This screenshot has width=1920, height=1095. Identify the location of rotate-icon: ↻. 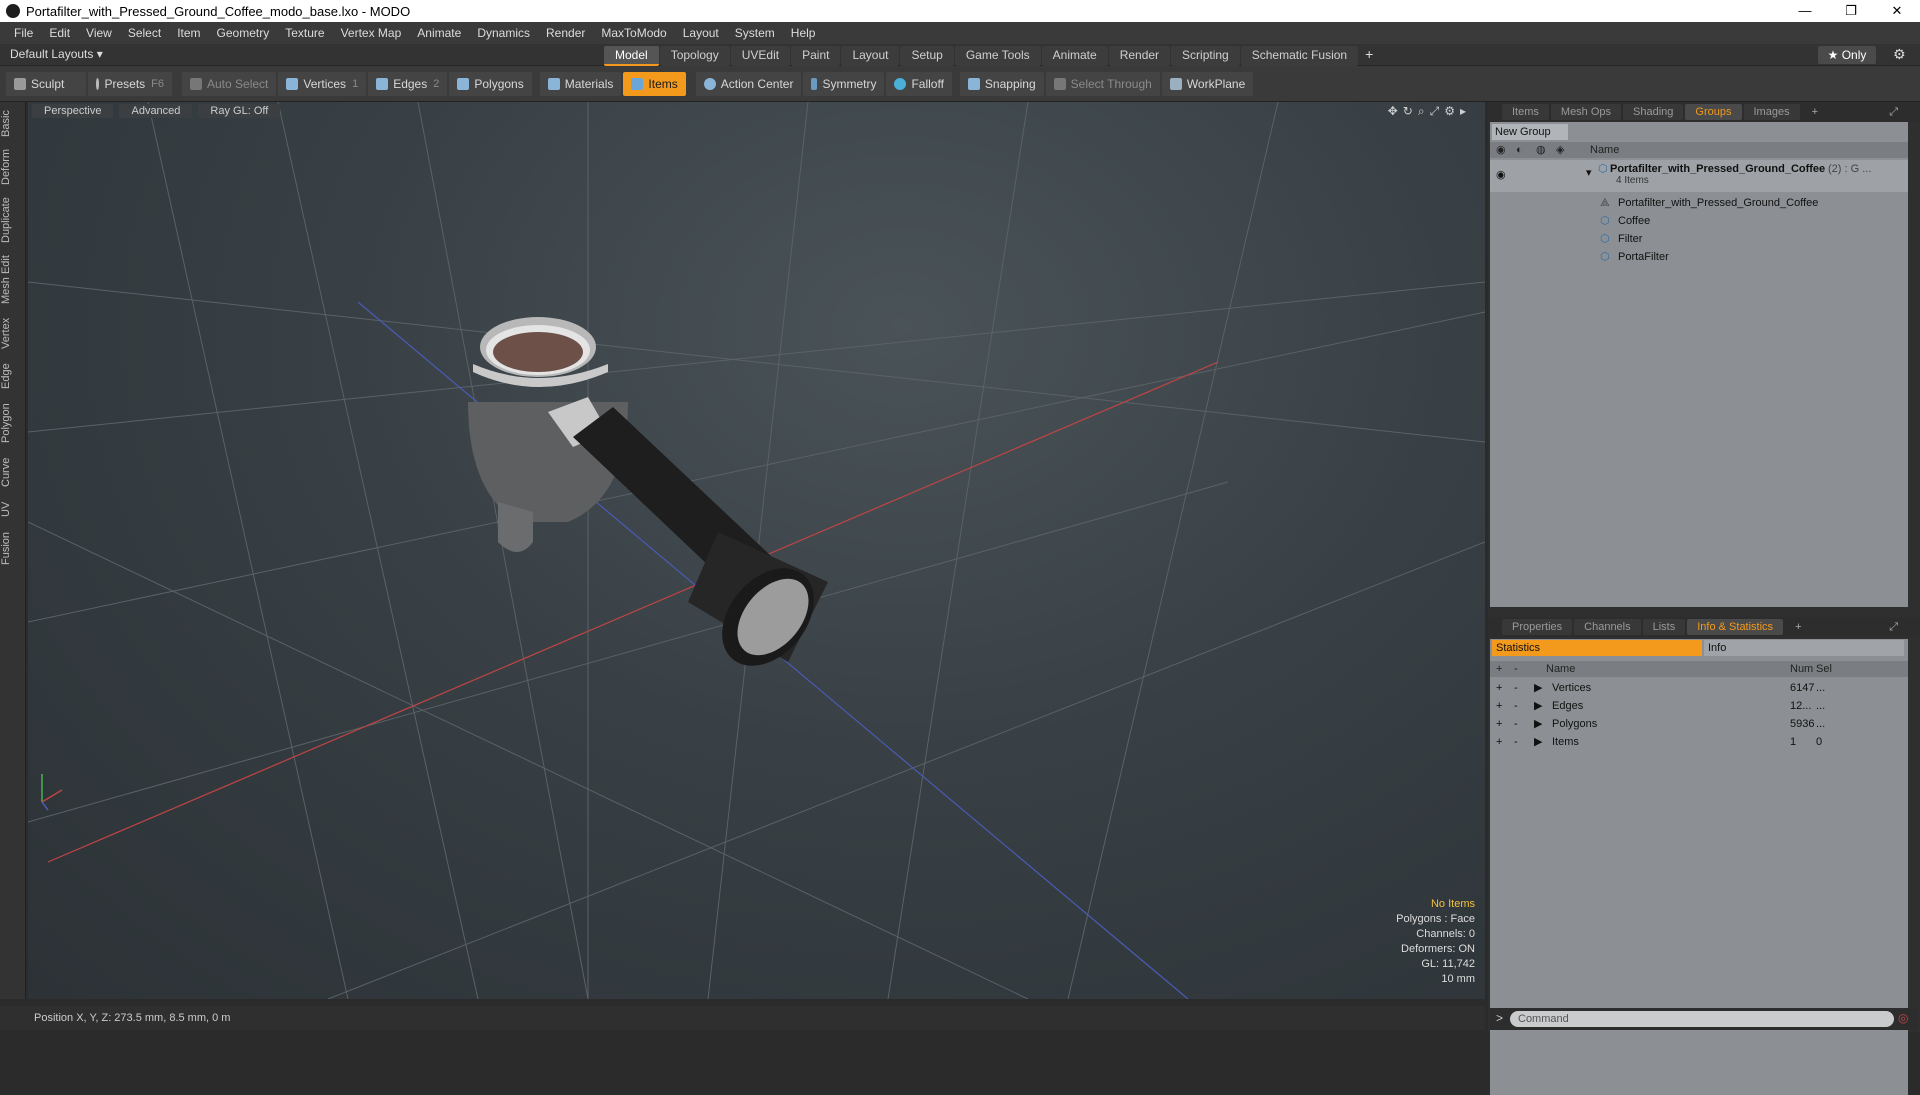
(1410, 111).